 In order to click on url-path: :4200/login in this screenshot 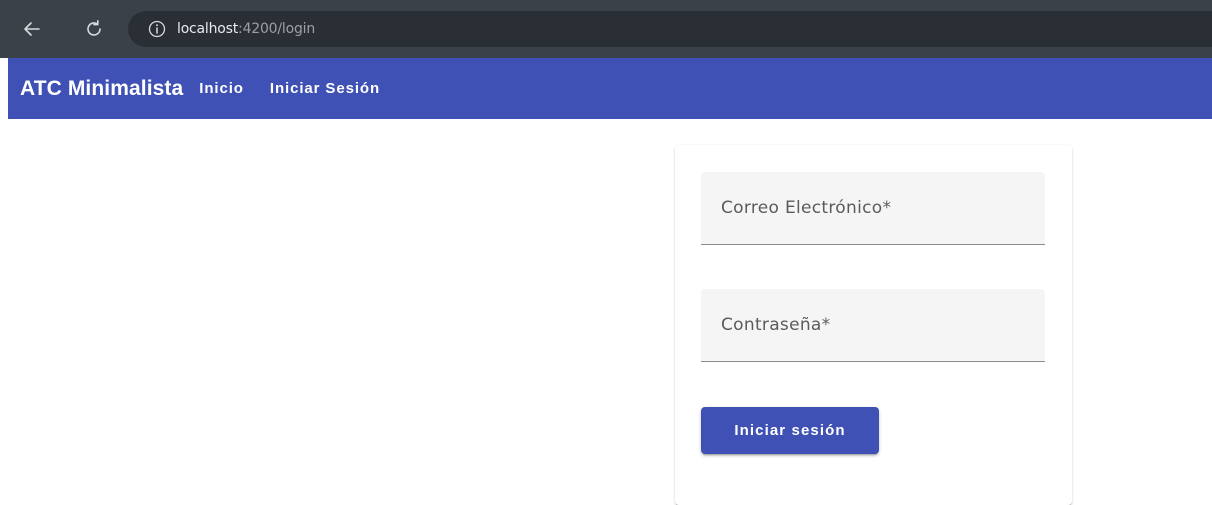, I will do `click(277, 29)`.